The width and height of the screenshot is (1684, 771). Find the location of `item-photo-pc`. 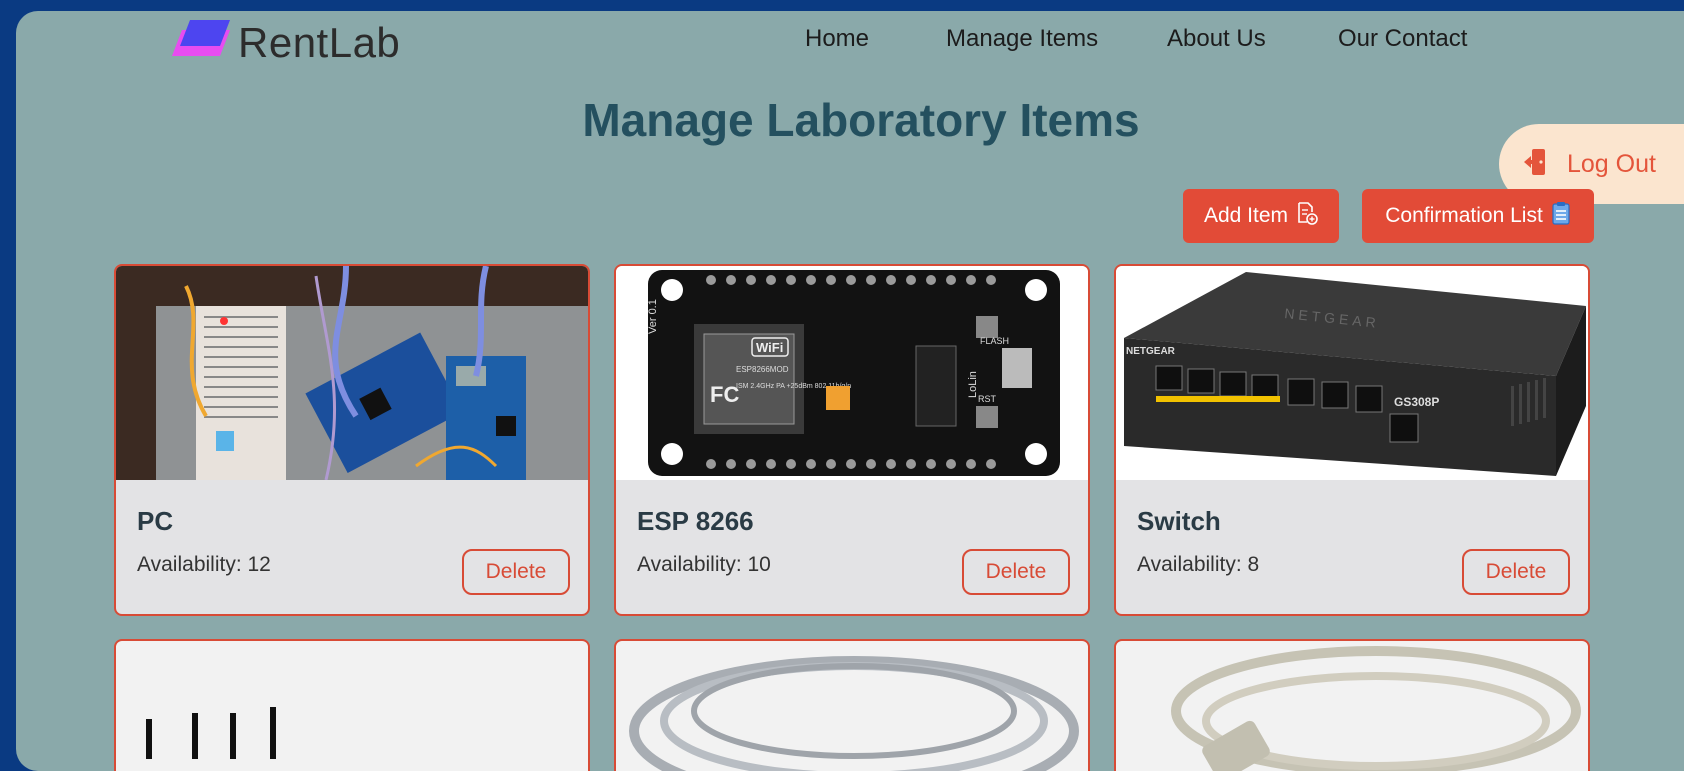

item-photo-pc is located at coordinates (352, 373).